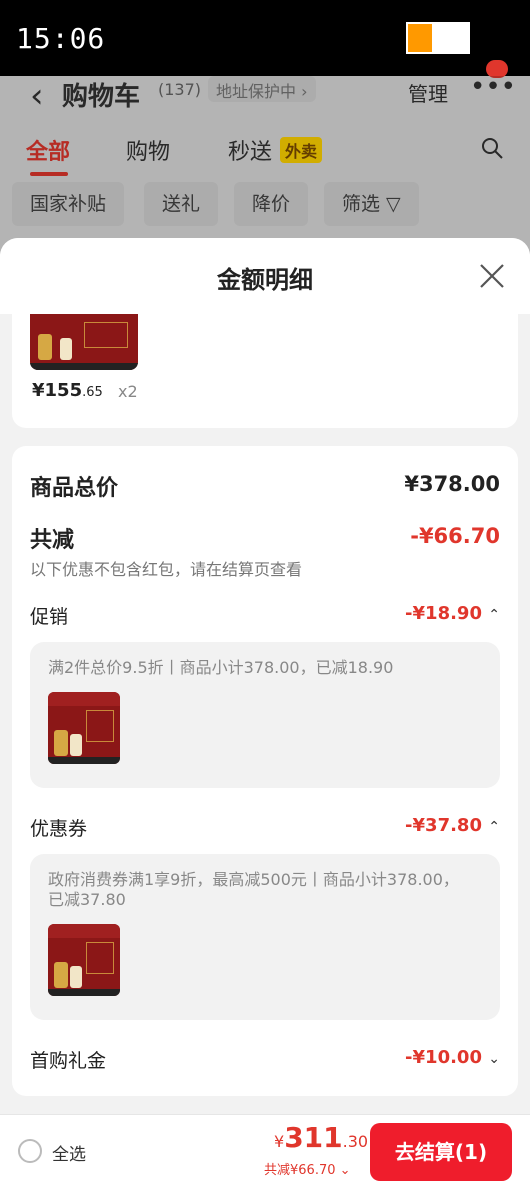 This screenshot has width=530, height=1188. What do you see at coordinates (61, 38) in the screenshot?
I see `status-time: 15:06` at bounding box center [61, 38].